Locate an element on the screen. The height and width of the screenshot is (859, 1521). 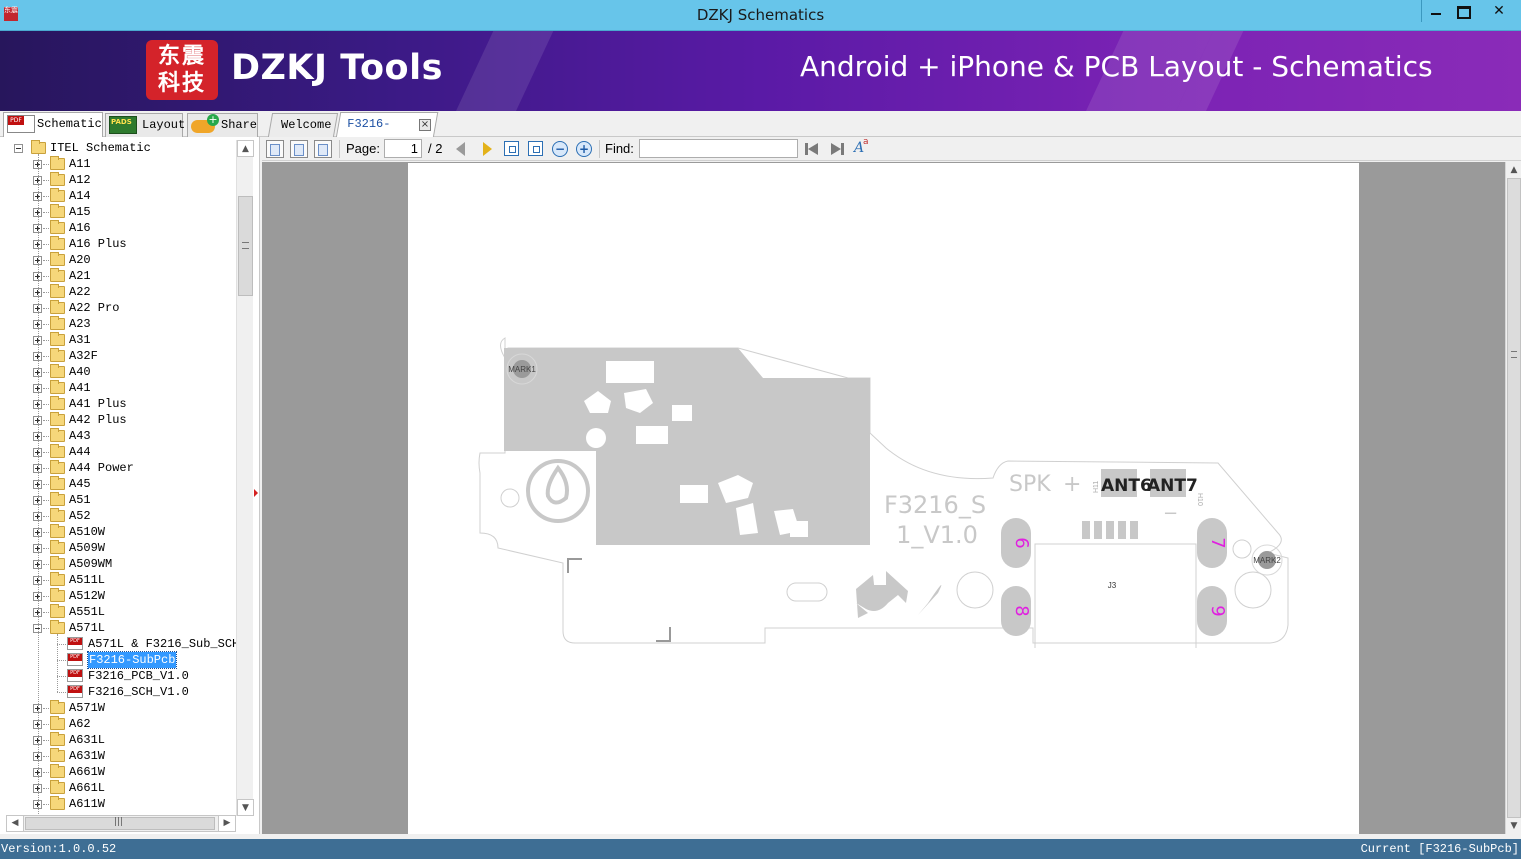
zoom-in-icon is located at coordinates (584, 149).